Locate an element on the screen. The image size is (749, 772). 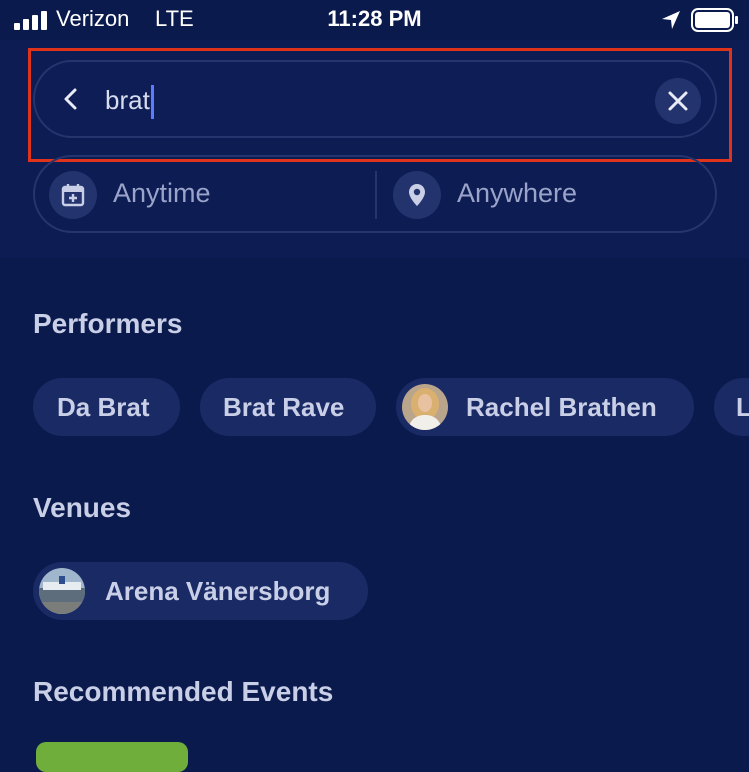
location-arrow-icon is located at coordinates (671, 20).